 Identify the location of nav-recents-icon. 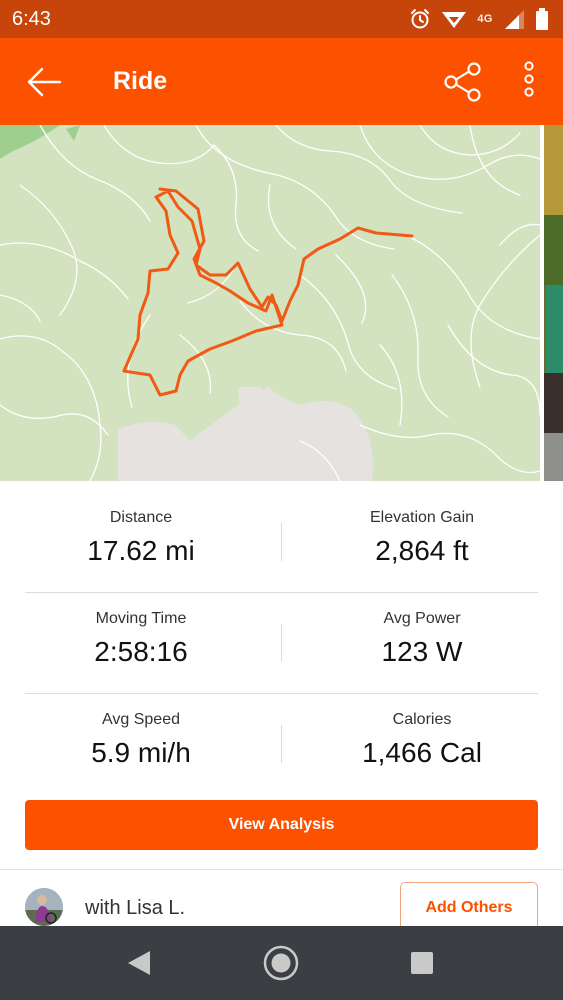
(422, 963).